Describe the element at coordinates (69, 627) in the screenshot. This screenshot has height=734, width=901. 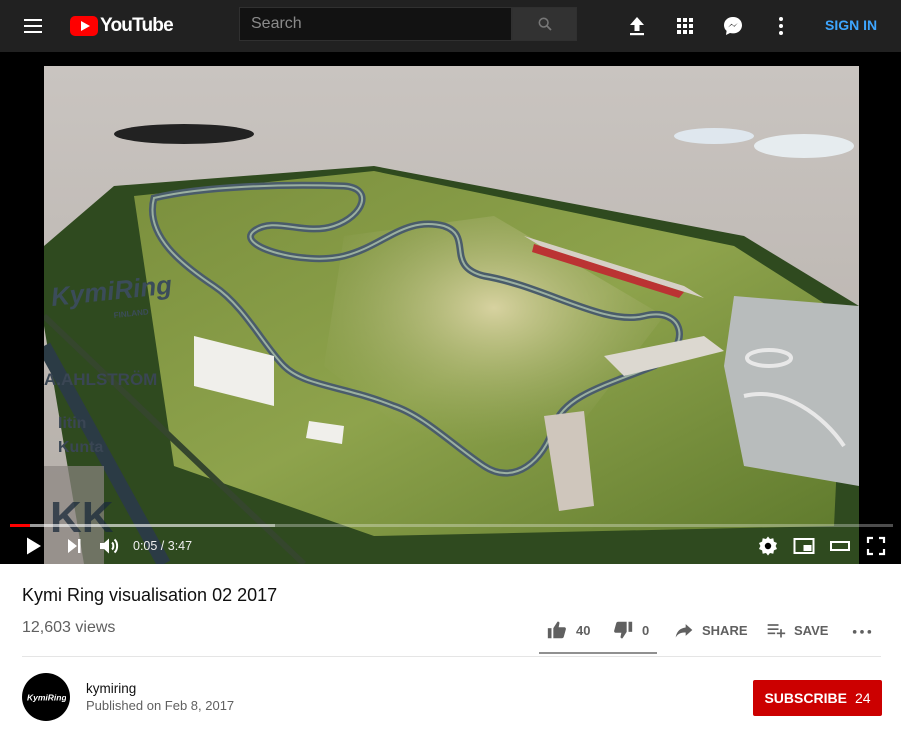
I see `view-count: 12,603 views` at that location.